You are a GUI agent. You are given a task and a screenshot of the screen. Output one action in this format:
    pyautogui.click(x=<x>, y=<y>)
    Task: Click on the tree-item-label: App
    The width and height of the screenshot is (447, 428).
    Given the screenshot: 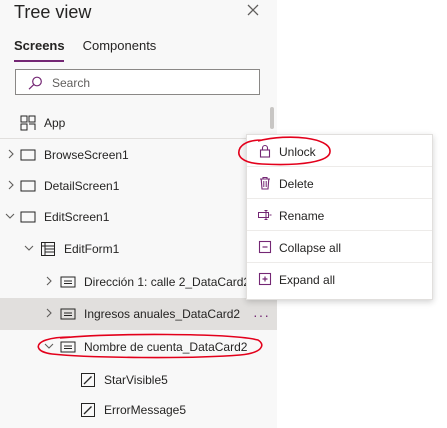 What is the action you would take?
    pyautogui.click(x=55, y=123)
    